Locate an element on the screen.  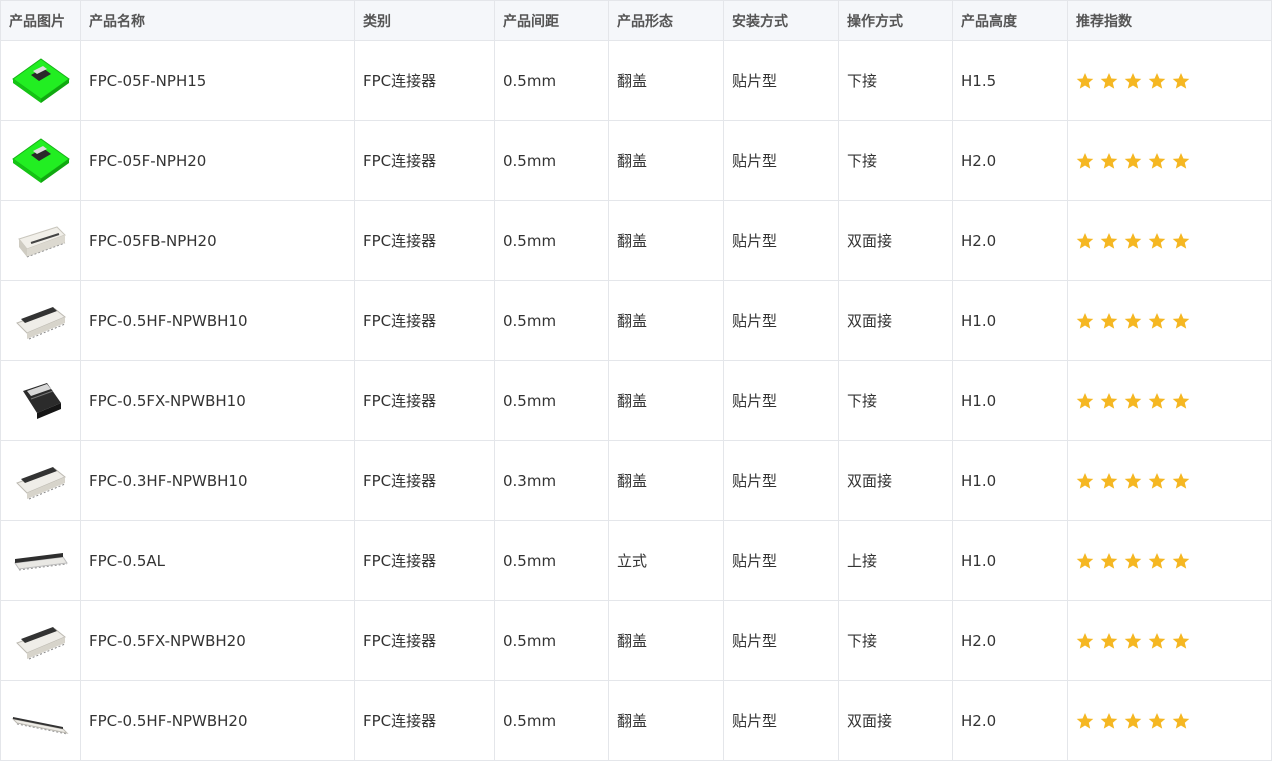
table-row: FPC-05F-NPH20 FPC连接器 0.5mm 翻盖 贴片型 下接 H2.0 is located at coordinates (636, 160).